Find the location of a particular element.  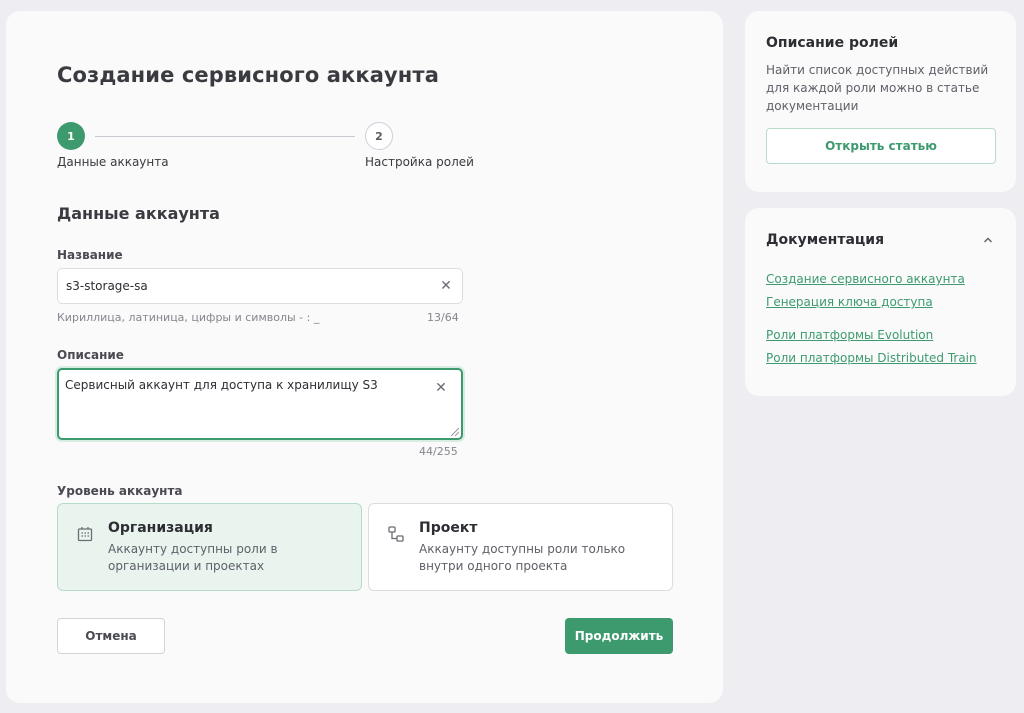

level-option-title: Организация is located at coordinates (160, 528).